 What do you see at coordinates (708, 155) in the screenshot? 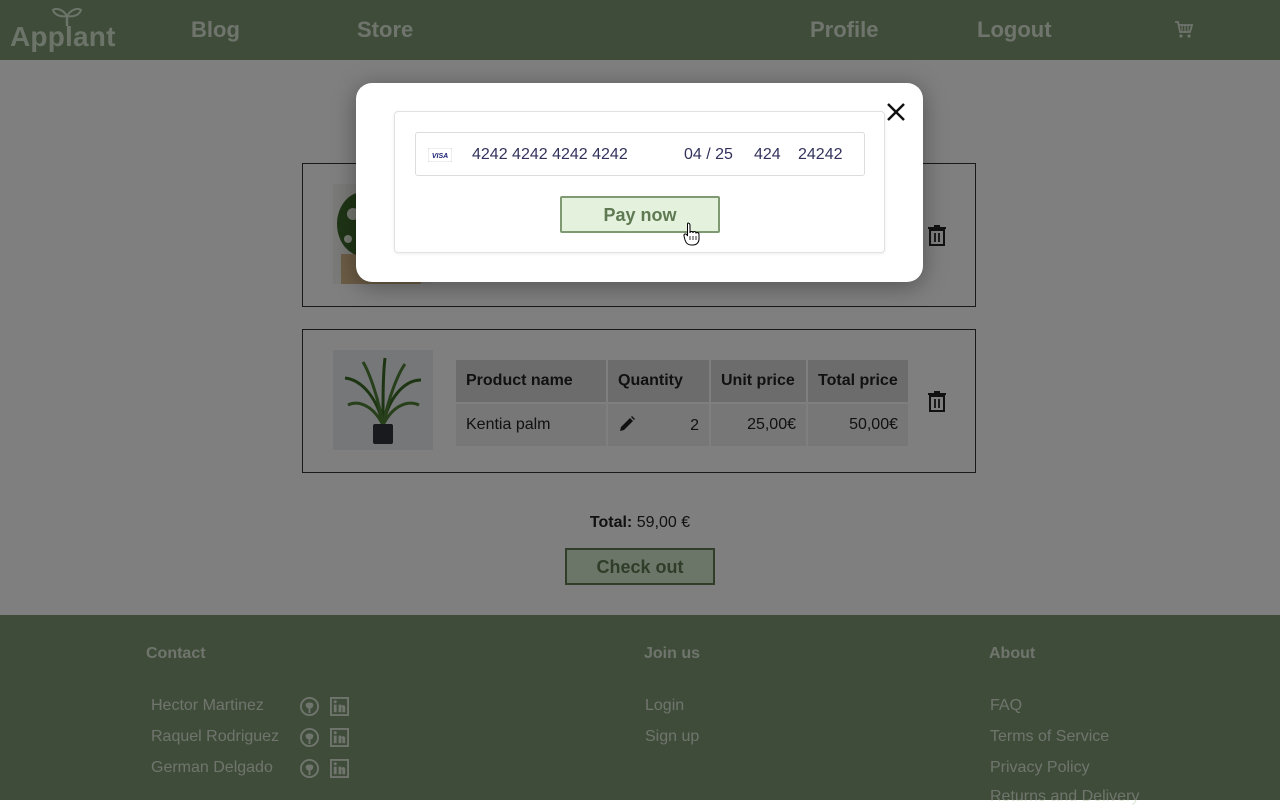
I see `card-expiry-field: 04 / 25` at bounding box center [708, 155].